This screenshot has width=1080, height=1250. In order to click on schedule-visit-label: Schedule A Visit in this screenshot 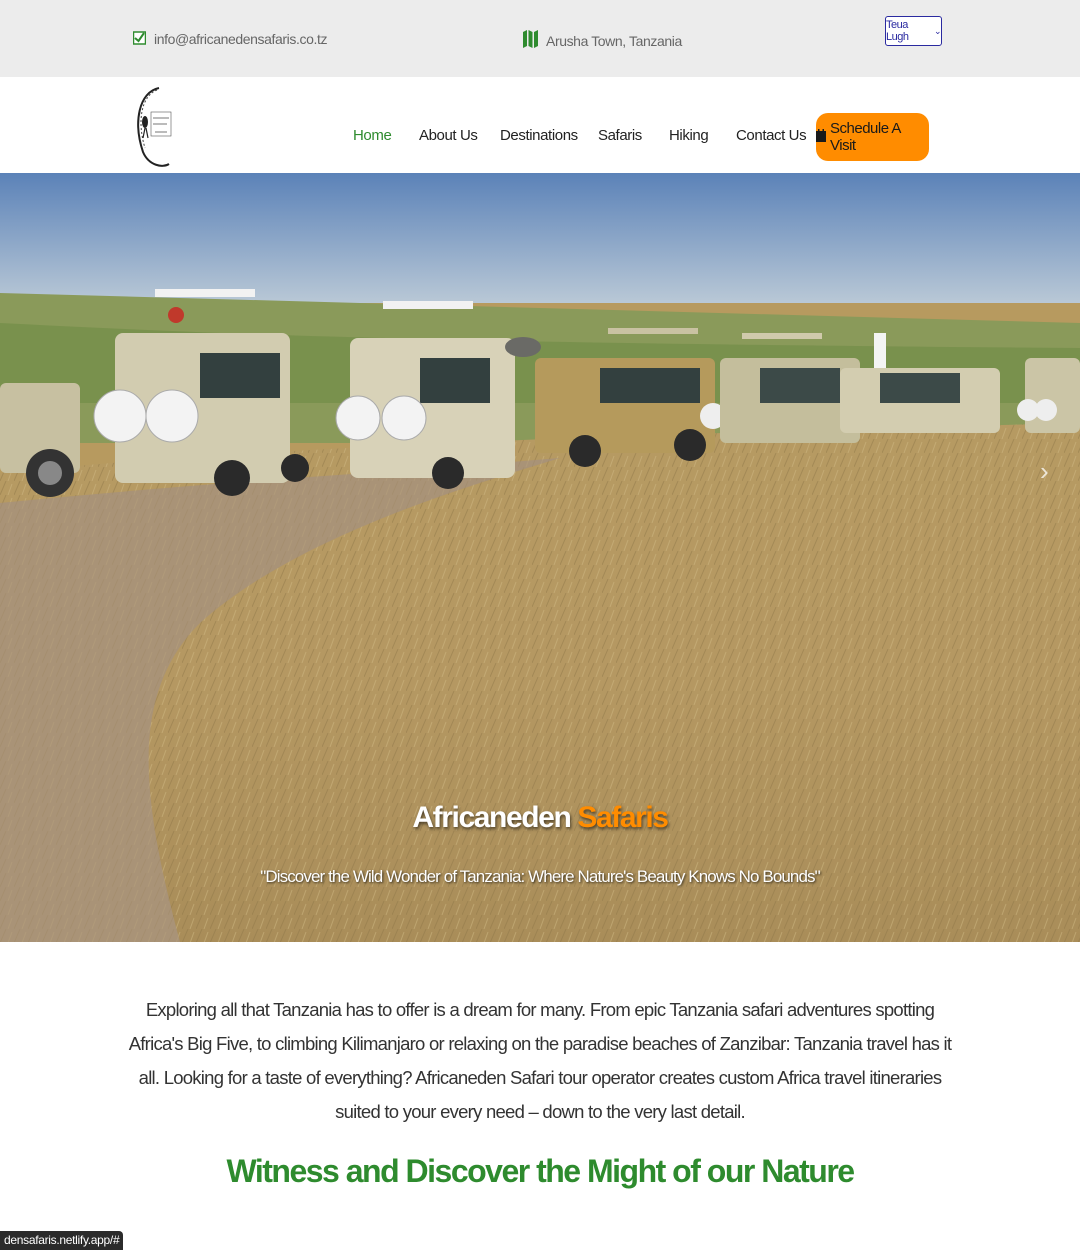, I will do `click(865, 137)`.